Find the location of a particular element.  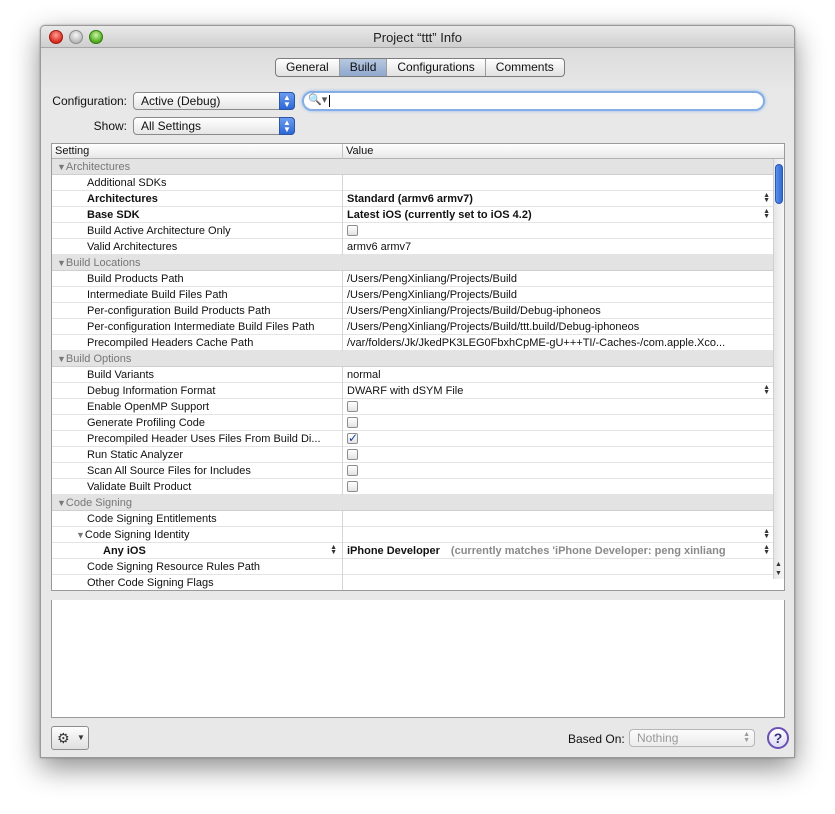

setting-name: Code Signing Identity is located at coordinates (137, 535).